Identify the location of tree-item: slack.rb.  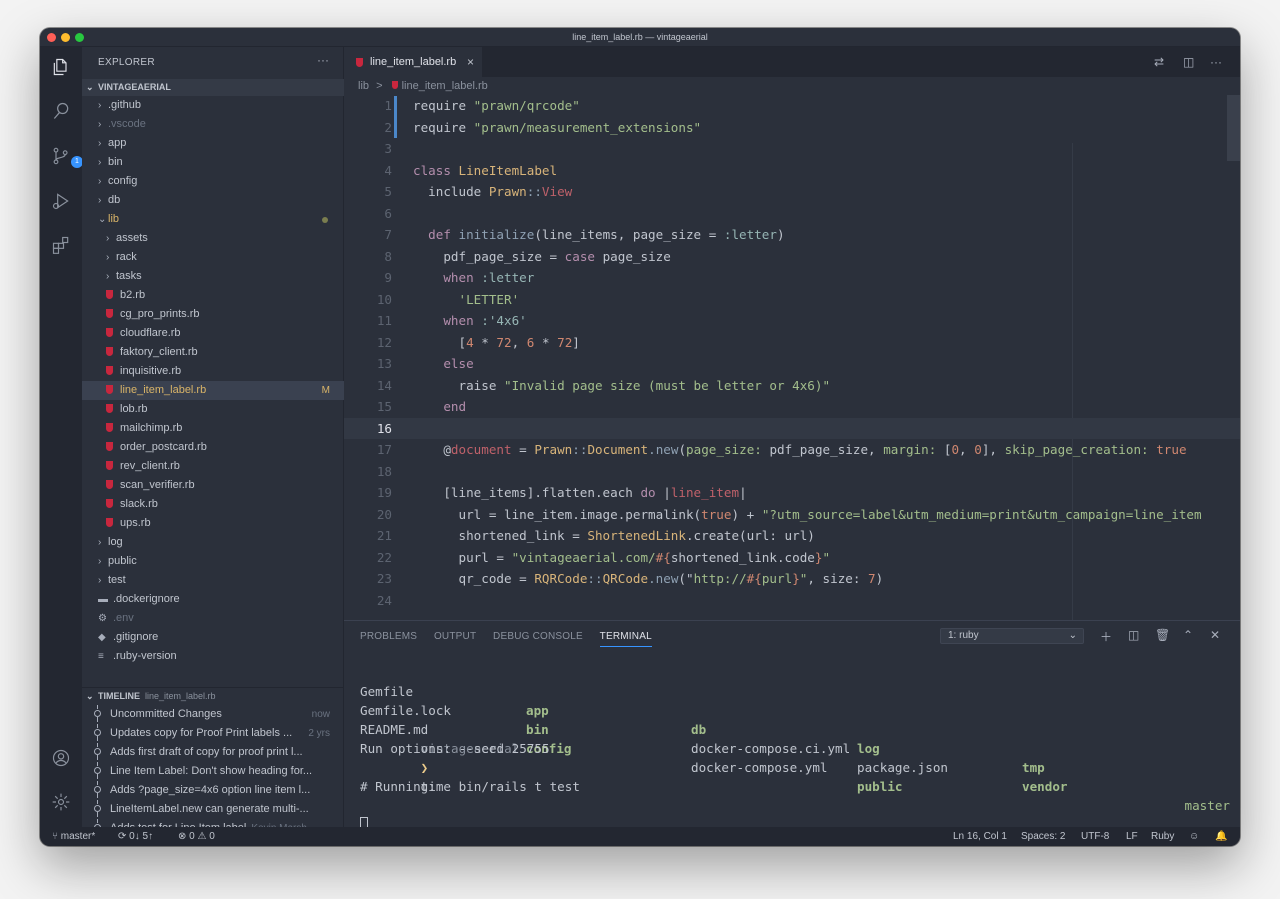
(213, 504).